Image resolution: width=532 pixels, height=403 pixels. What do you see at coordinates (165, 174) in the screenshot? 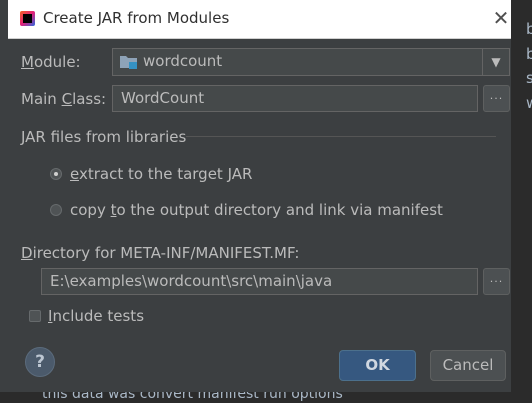
I see `extract-option-text: xtract to the target JAR` at bounding box center [165, 174].